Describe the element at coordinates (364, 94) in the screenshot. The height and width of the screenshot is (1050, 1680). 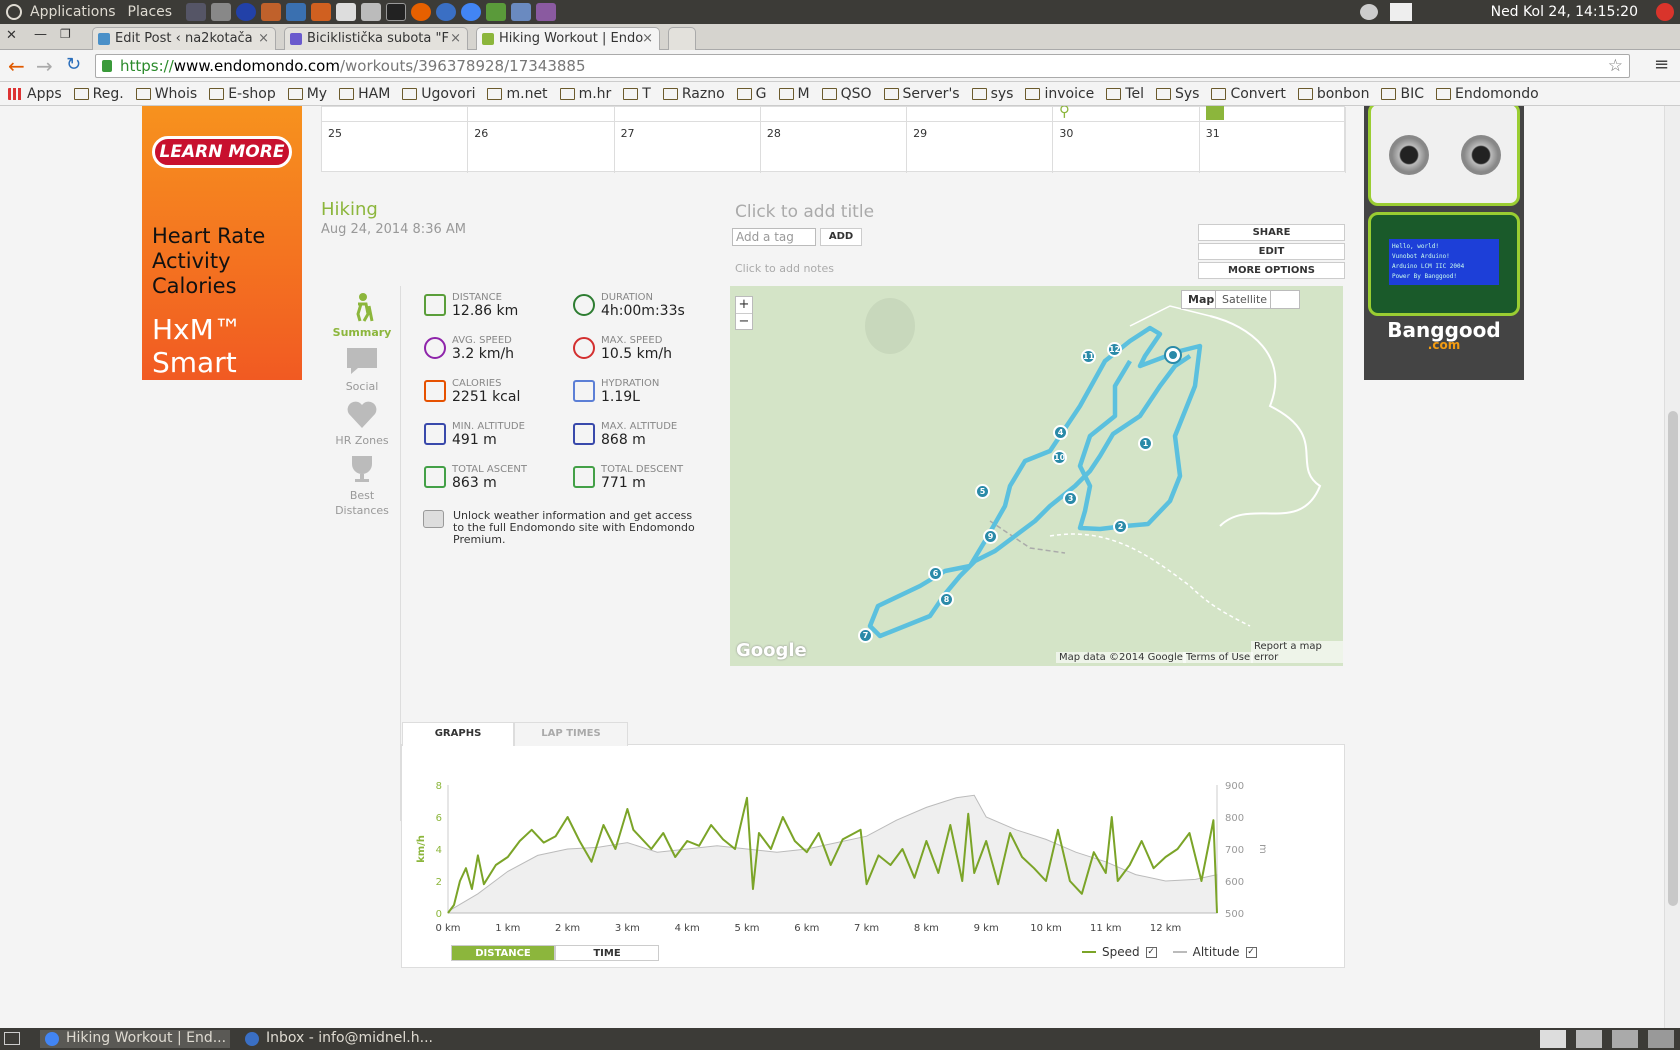
I see `bookmark-item: HAM` at that location.